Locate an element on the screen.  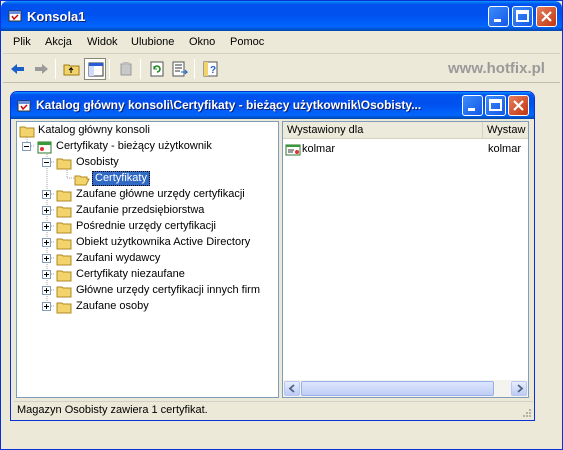
certificate-icon is located at coordinates (293, 150).